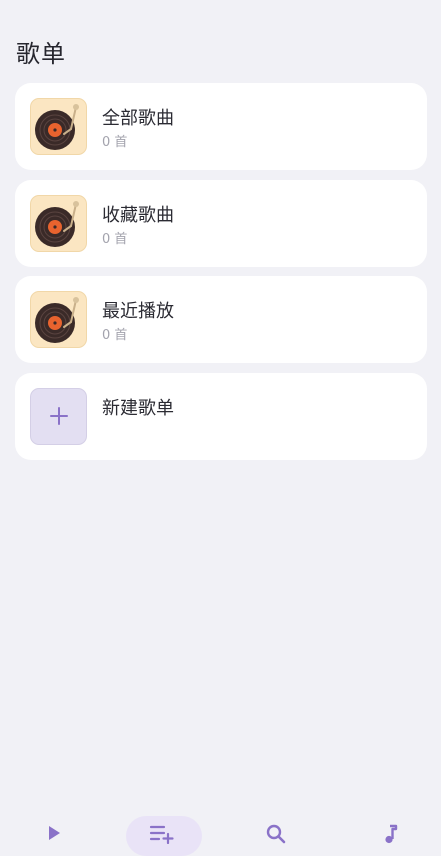  Describe the element at coordinates (138, 215) in the screenshot. I see `playlist-title: 收藏歌曲` at that location.